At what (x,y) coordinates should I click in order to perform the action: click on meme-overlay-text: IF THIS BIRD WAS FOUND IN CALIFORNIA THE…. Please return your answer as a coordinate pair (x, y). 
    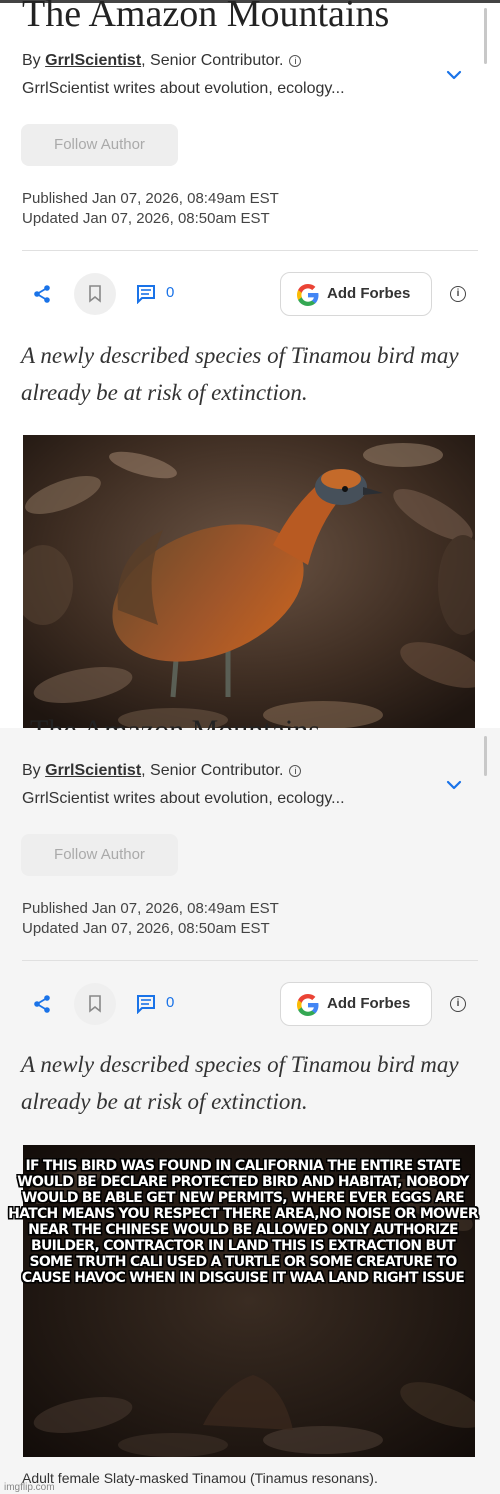
    Looking at the image, I should click on (243, 1222).